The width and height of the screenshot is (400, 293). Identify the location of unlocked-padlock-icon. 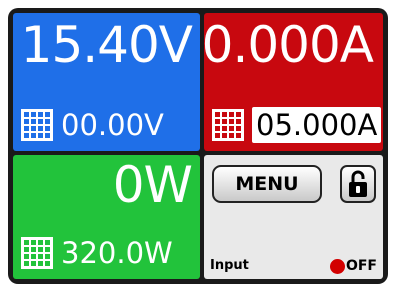
(358, 183).